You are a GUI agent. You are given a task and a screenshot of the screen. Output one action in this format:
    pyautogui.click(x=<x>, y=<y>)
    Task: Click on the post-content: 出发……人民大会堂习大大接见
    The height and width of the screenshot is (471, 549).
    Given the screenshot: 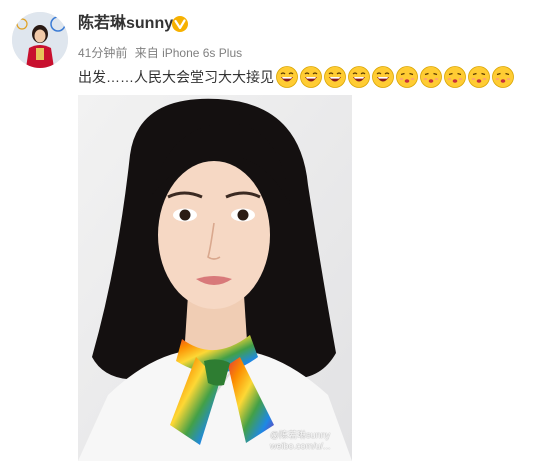 What is the action you would take?
    pyautogui.click(x=296, y=77)
    